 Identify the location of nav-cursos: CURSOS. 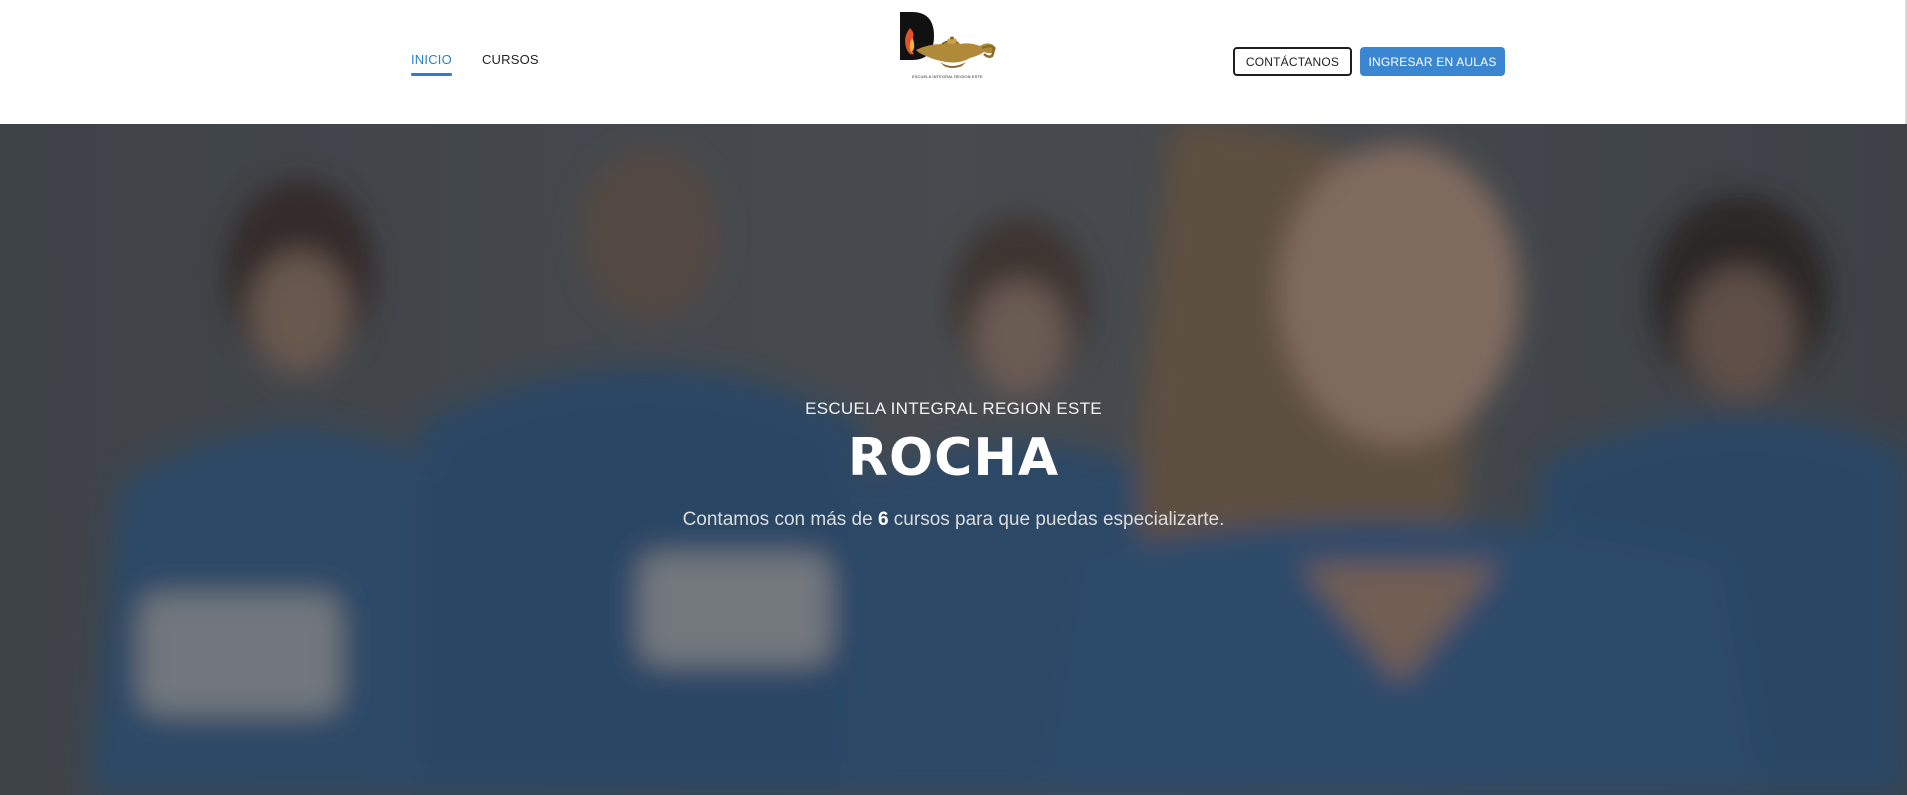
(510, 64).